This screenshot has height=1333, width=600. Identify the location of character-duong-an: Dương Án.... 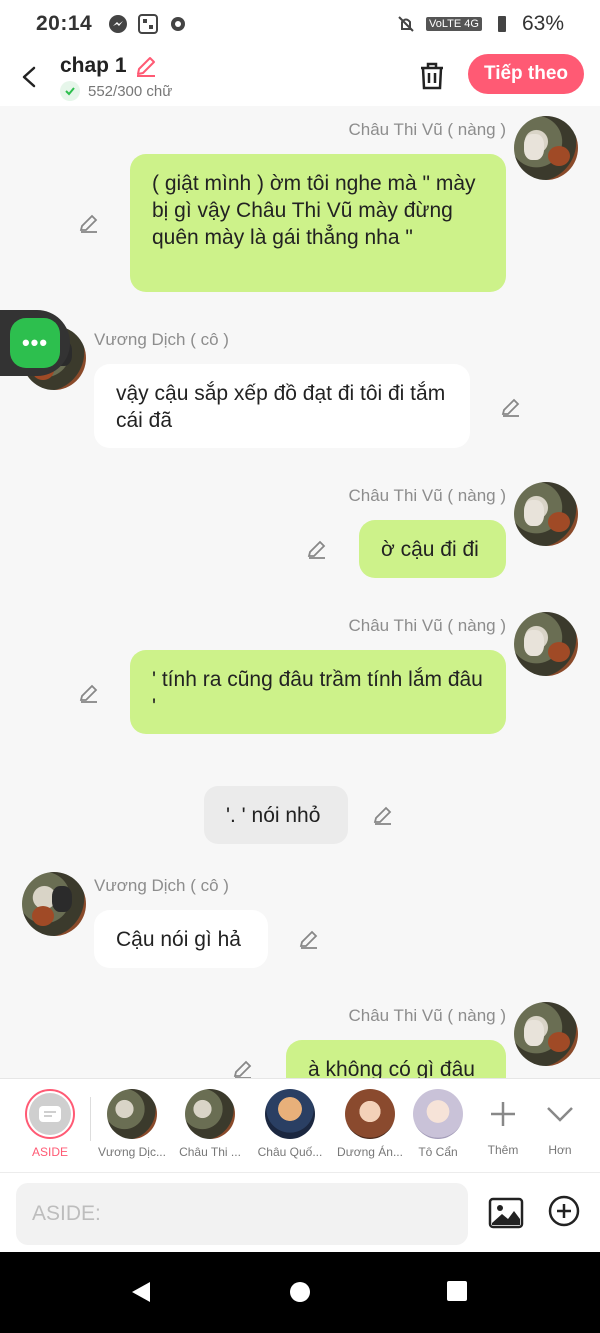
(370, 1124).